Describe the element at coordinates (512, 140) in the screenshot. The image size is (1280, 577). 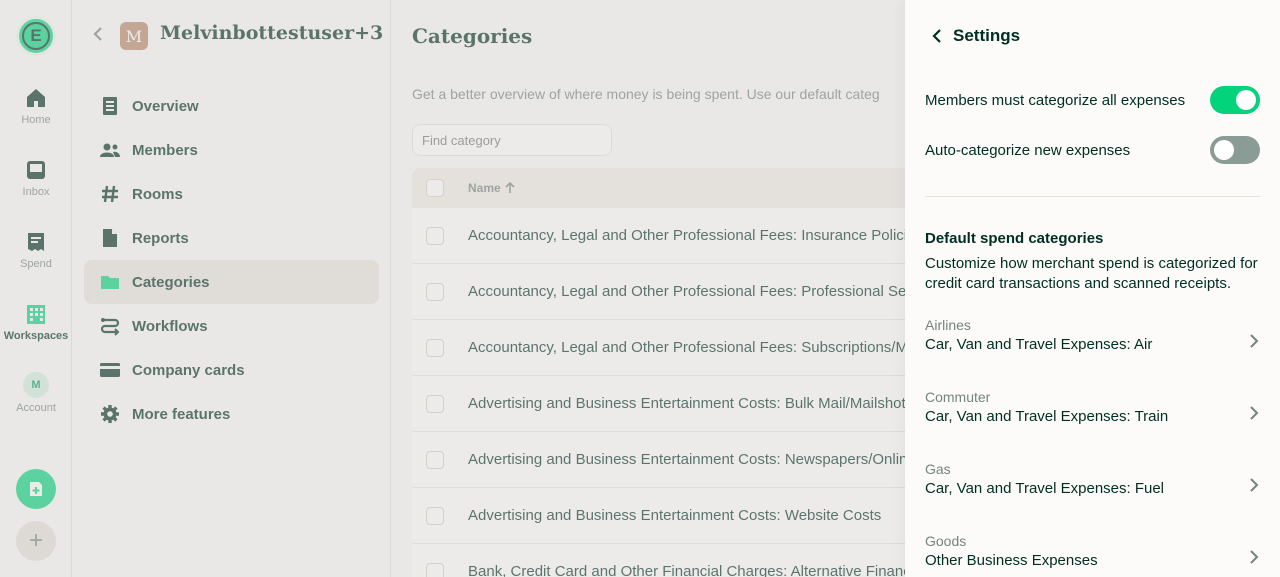
I see `category-search-input` at that location.